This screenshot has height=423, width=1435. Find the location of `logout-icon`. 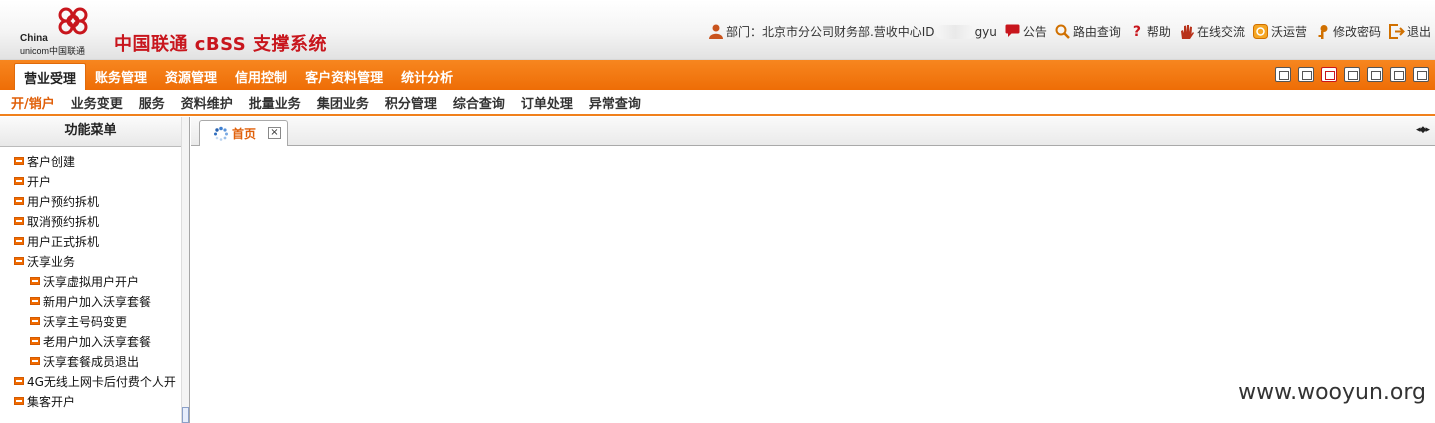

logout-icon is located at coordinates (1396, 31).